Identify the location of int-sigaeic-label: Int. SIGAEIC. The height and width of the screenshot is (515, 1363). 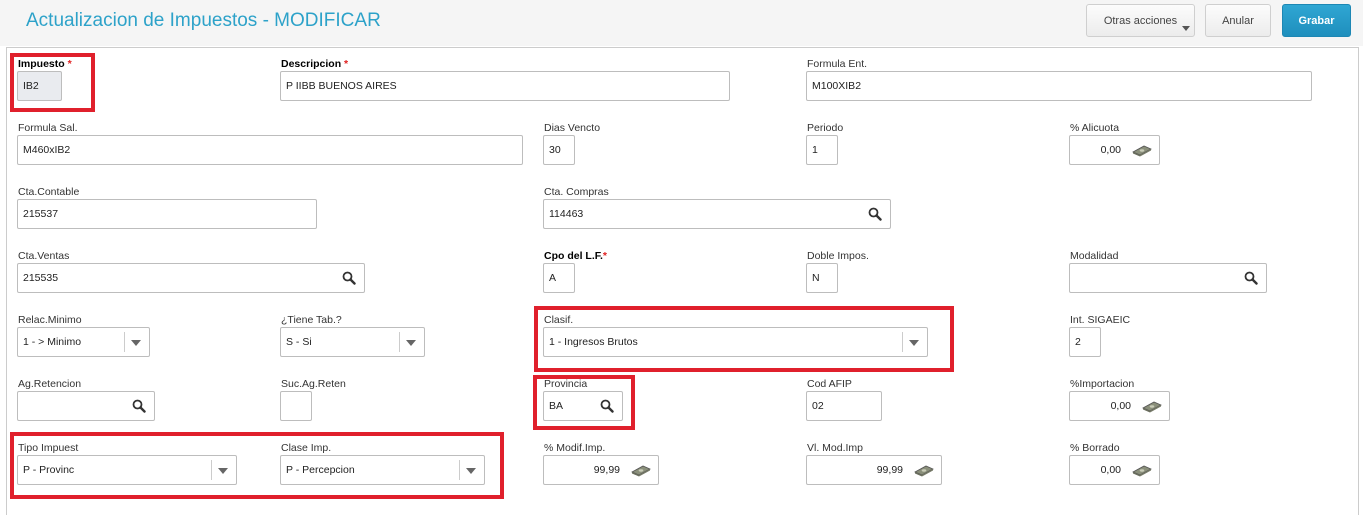
(1100, 320).